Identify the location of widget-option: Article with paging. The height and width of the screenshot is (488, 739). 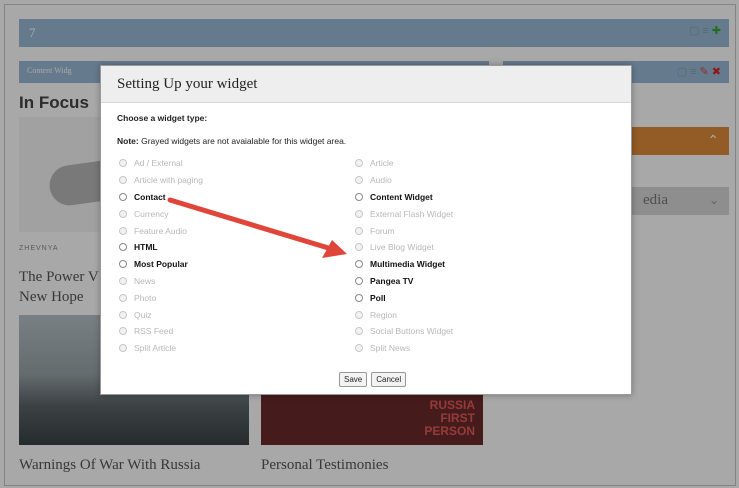
(161, 180).